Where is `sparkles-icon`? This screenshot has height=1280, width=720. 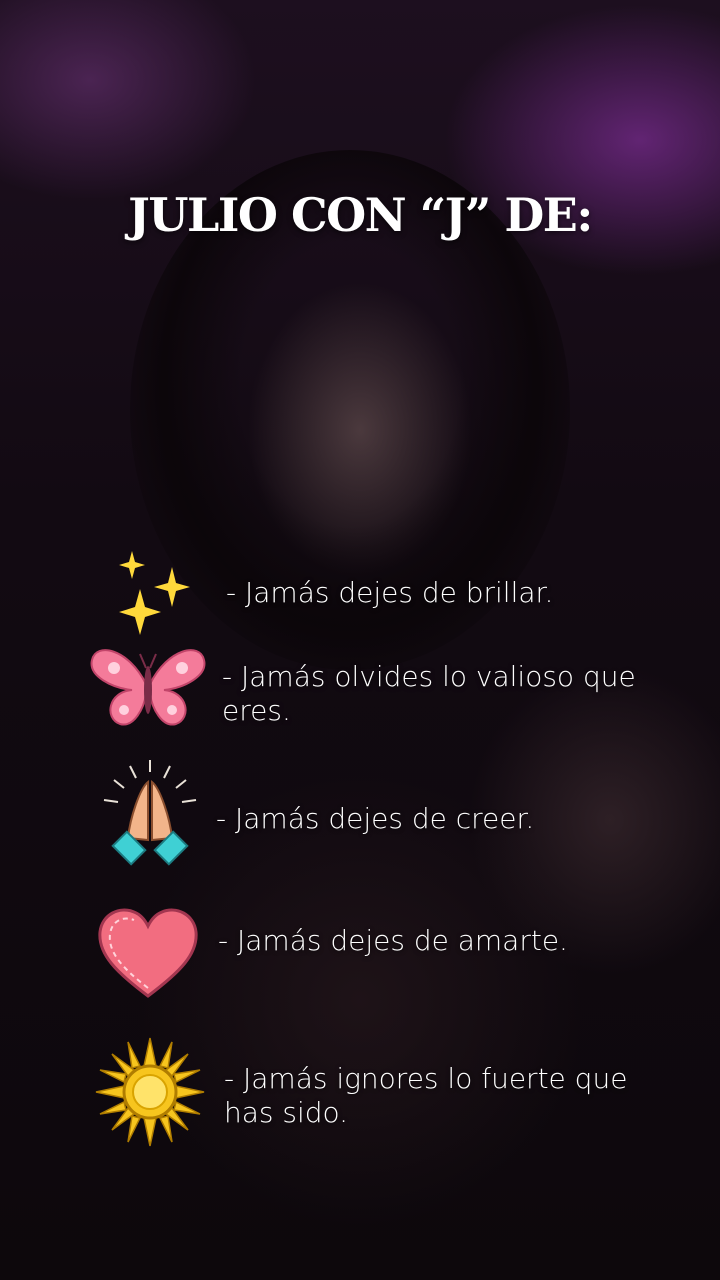 sparkles-icon is located at coordinates (154, 593).